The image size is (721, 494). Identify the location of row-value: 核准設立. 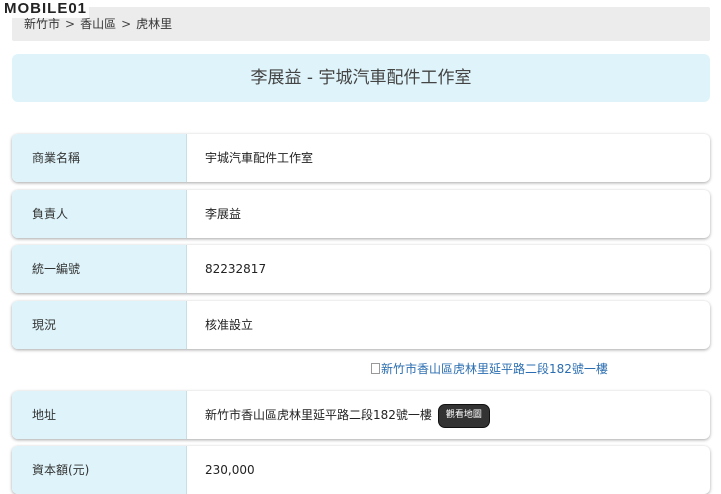
(229, 325).